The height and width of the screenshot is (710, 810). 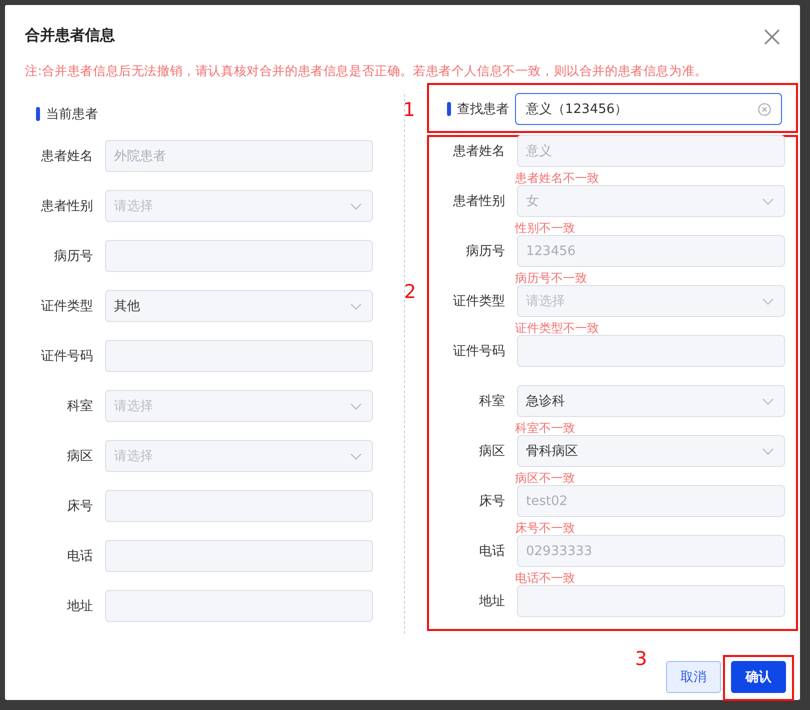 I want to click on select-field: 急诊科, so click(x=651, y=401).